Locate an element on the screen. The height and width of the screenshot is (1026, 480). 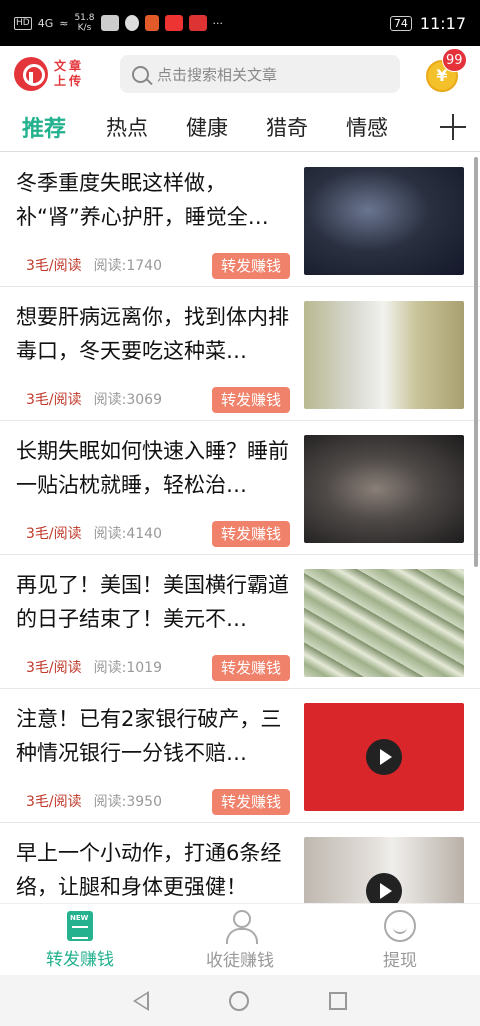
logo-text: 文章上传 is located at coordinates (69, 73).